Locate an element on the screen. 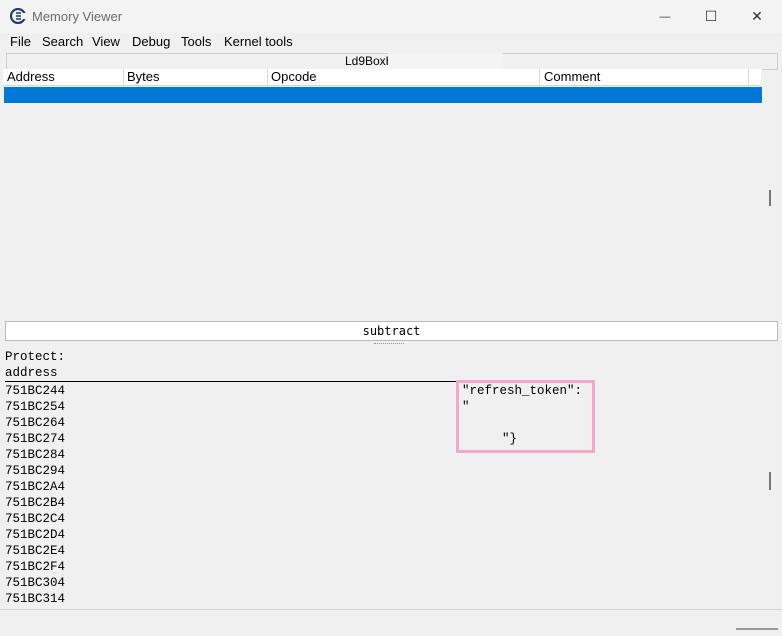 The height and width of the screenshot is (636, 782). address-row: 751BC2C4 is located at coordinates (35, 519).